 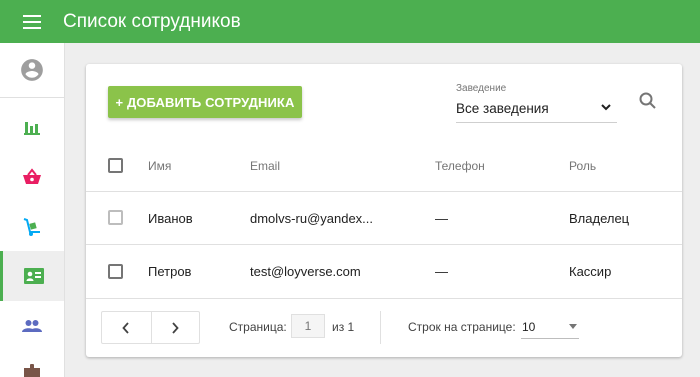 I want to click on column-header-email: Email, so click(x=265, y=166).